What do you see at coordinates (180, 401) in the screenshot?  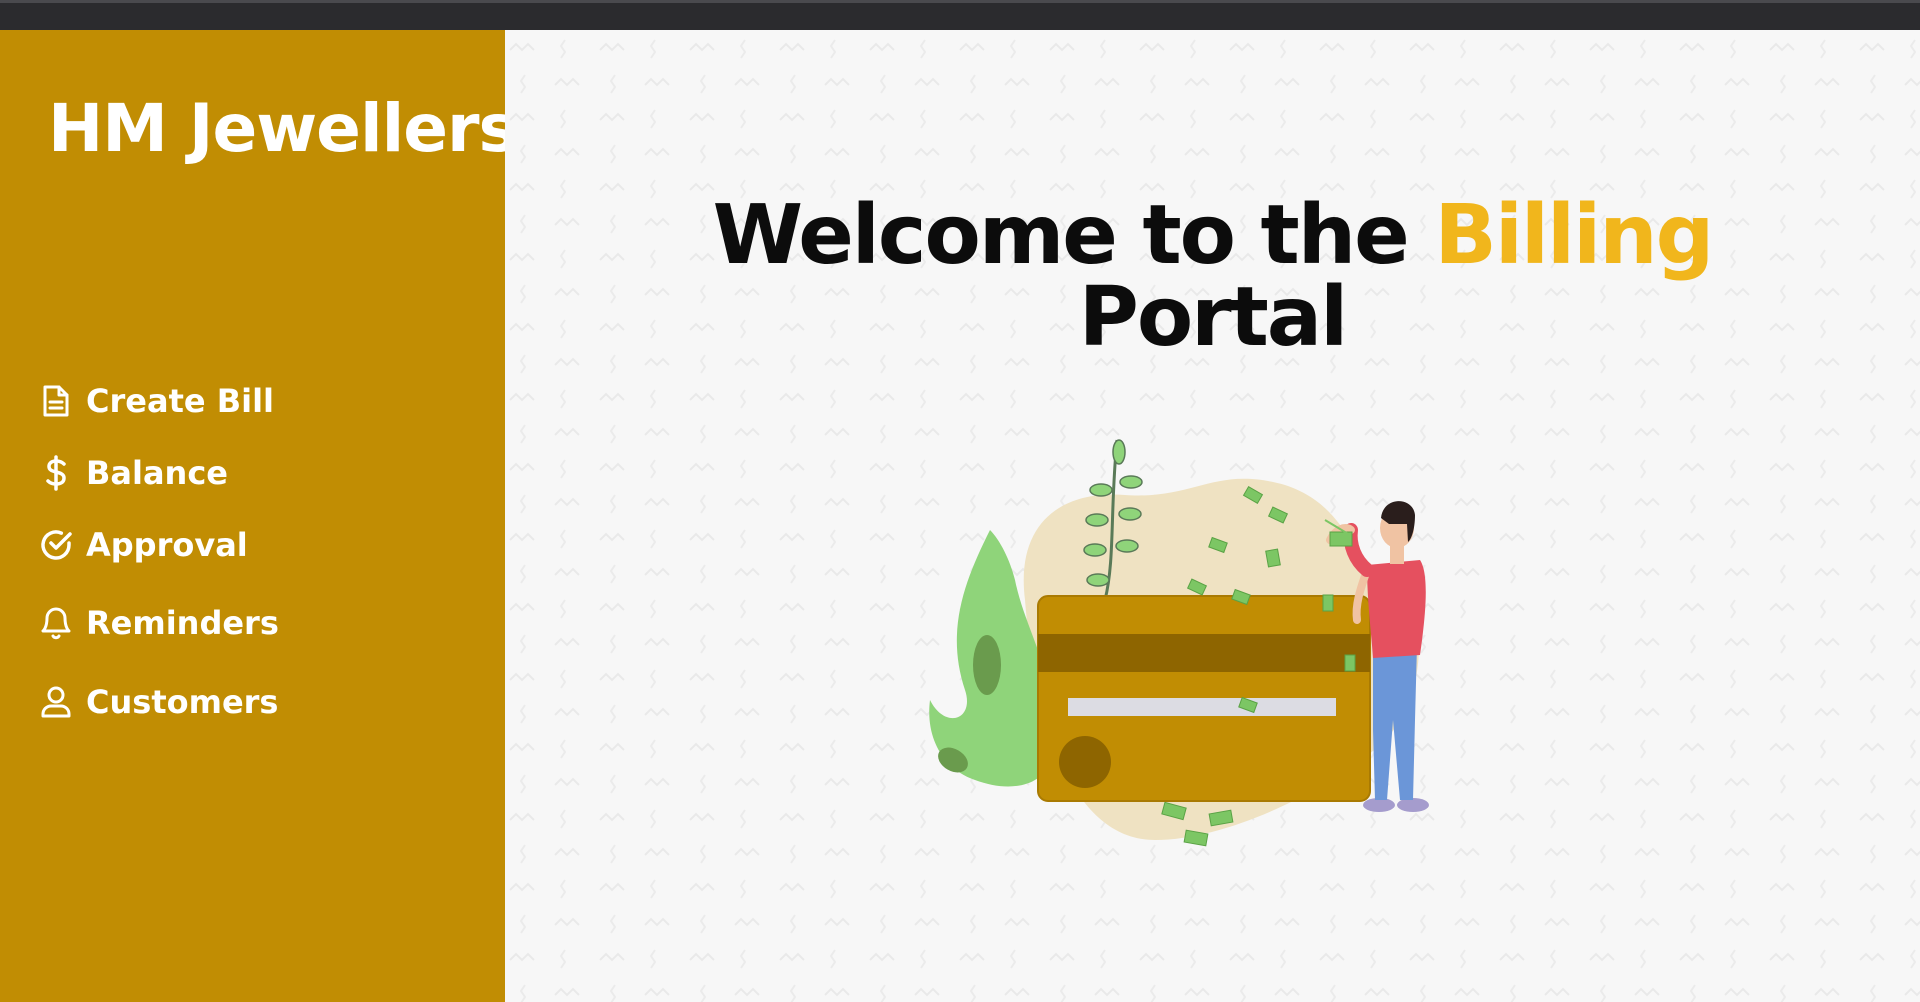 I see `sidebar-item-label: Create Bill` at bounding box center [180, 401].